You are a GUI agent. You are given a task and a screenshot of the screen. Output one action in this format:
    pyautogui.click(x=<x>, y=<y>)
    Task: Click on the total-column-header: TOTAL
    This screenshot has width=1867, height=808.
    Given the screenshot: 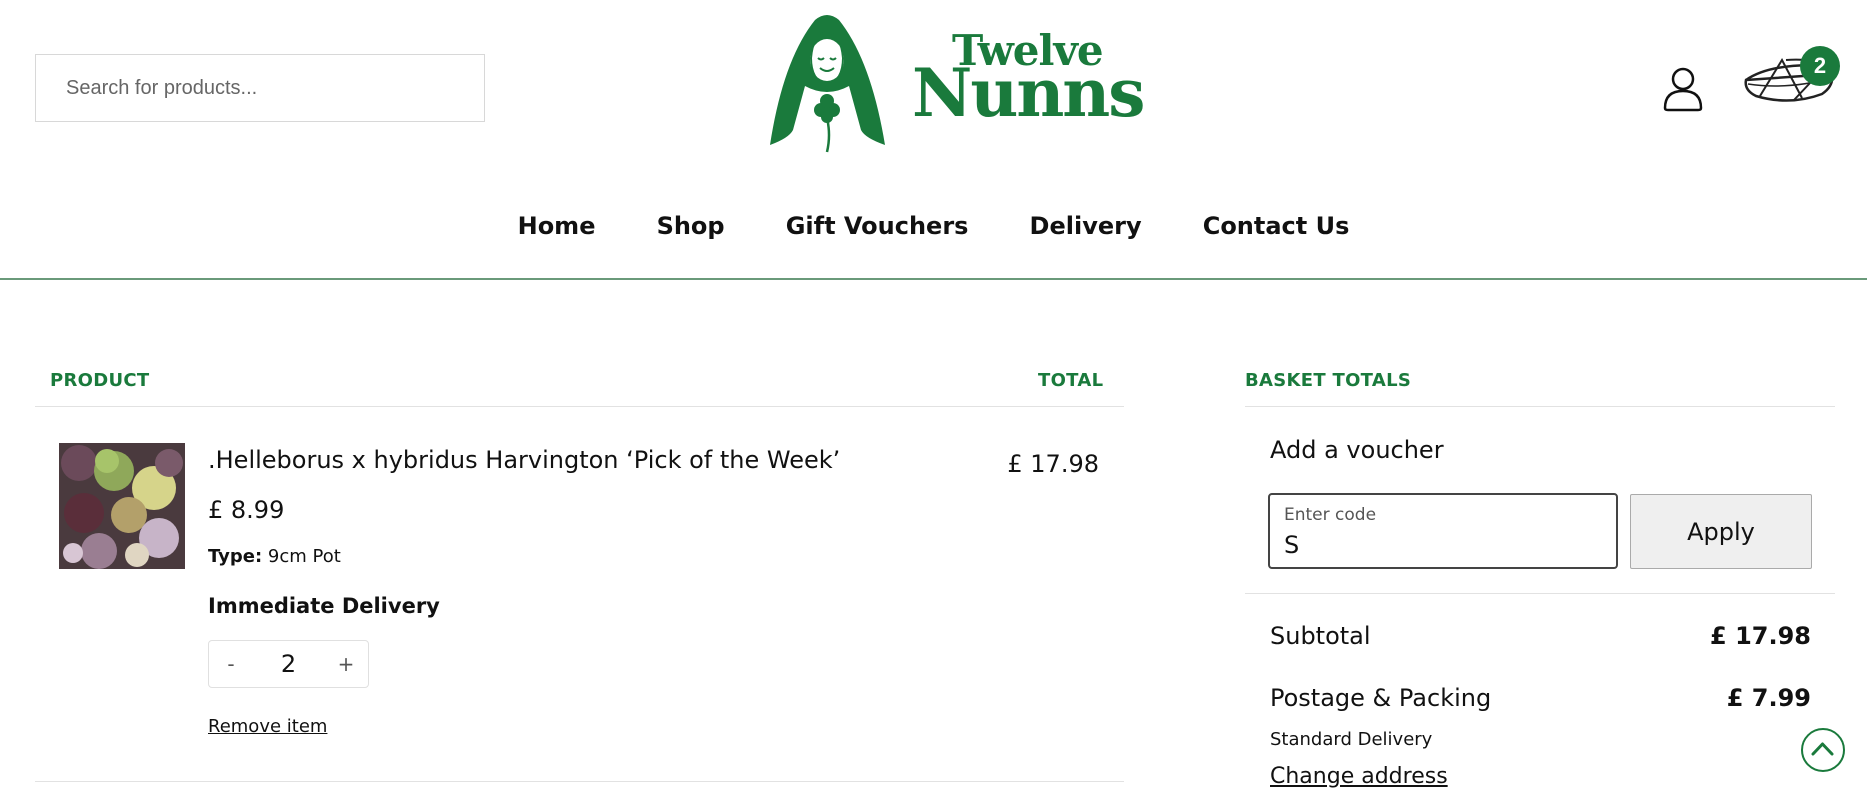 What is the action you would take?
    pyautogui.click(x=1071, y=380)
    